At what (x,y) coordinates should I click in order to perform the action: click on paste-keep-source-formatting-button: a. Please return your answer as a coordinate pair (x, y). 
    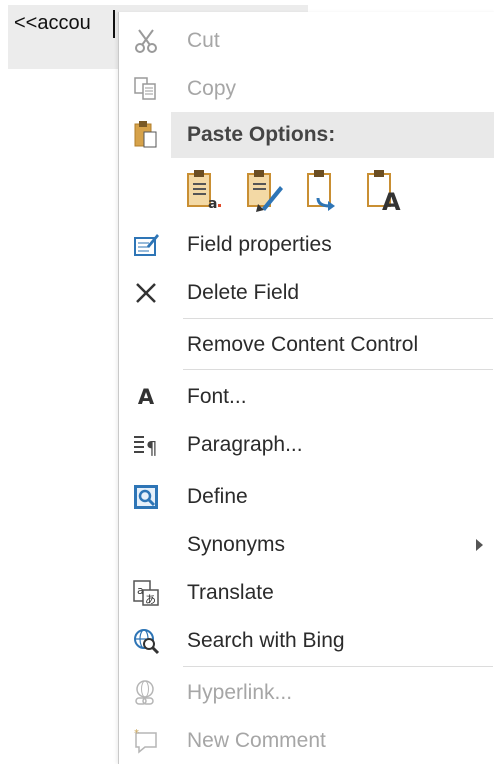
    Looking at the image, I should click on (204, 190).